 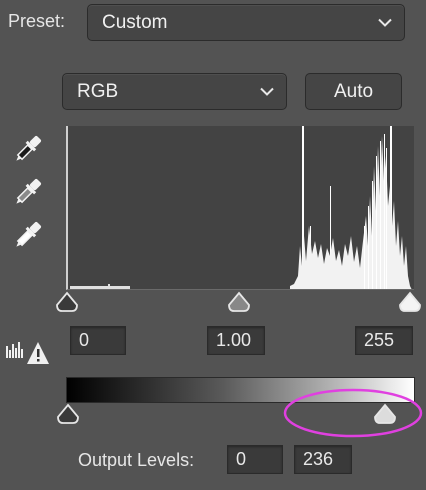 I want to click on histogram-clipping-warning-icon, so click(x=27, y=353).